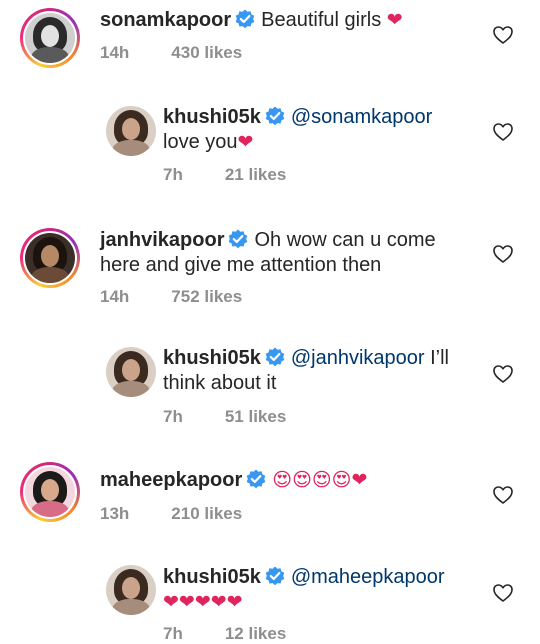 This screenshot has width=540, height=644. Describe the element at coordinates (368, 577) in the screenshot. I see `mention-link: @maheepkapoor` at that location.